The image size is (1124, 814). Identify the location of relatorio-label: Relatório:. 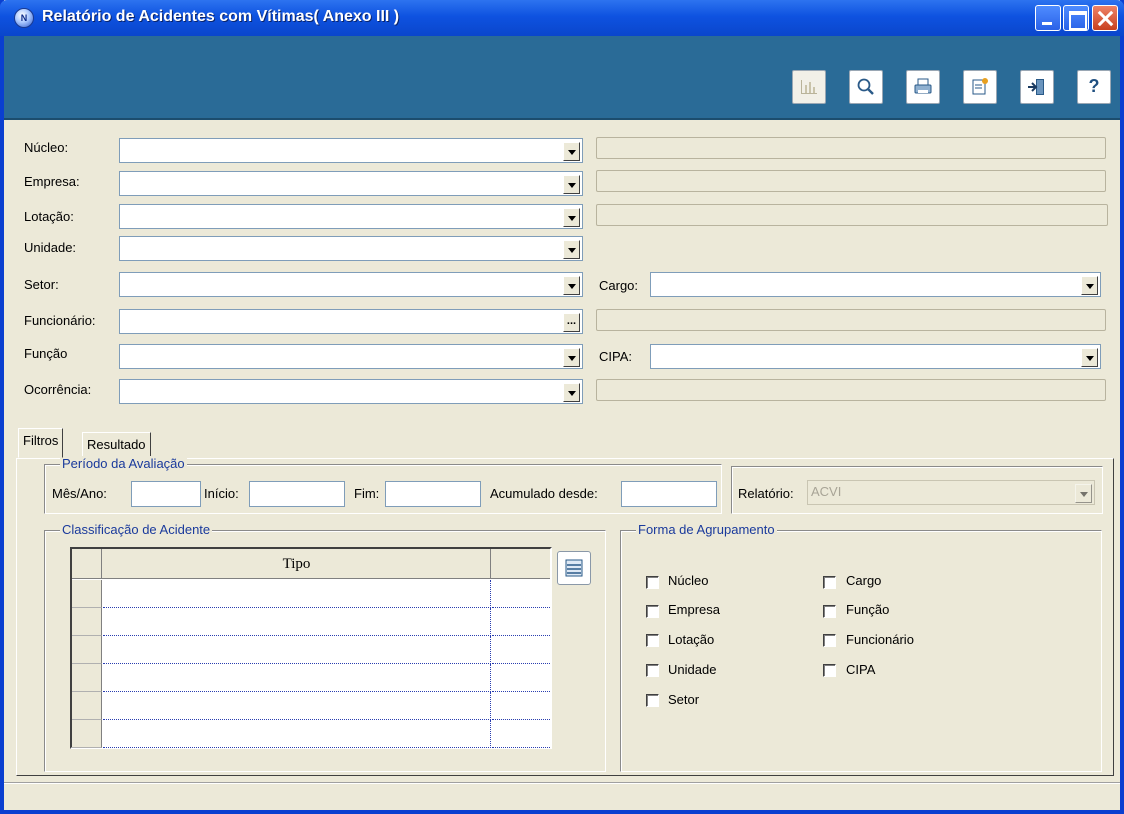
(766, 493).